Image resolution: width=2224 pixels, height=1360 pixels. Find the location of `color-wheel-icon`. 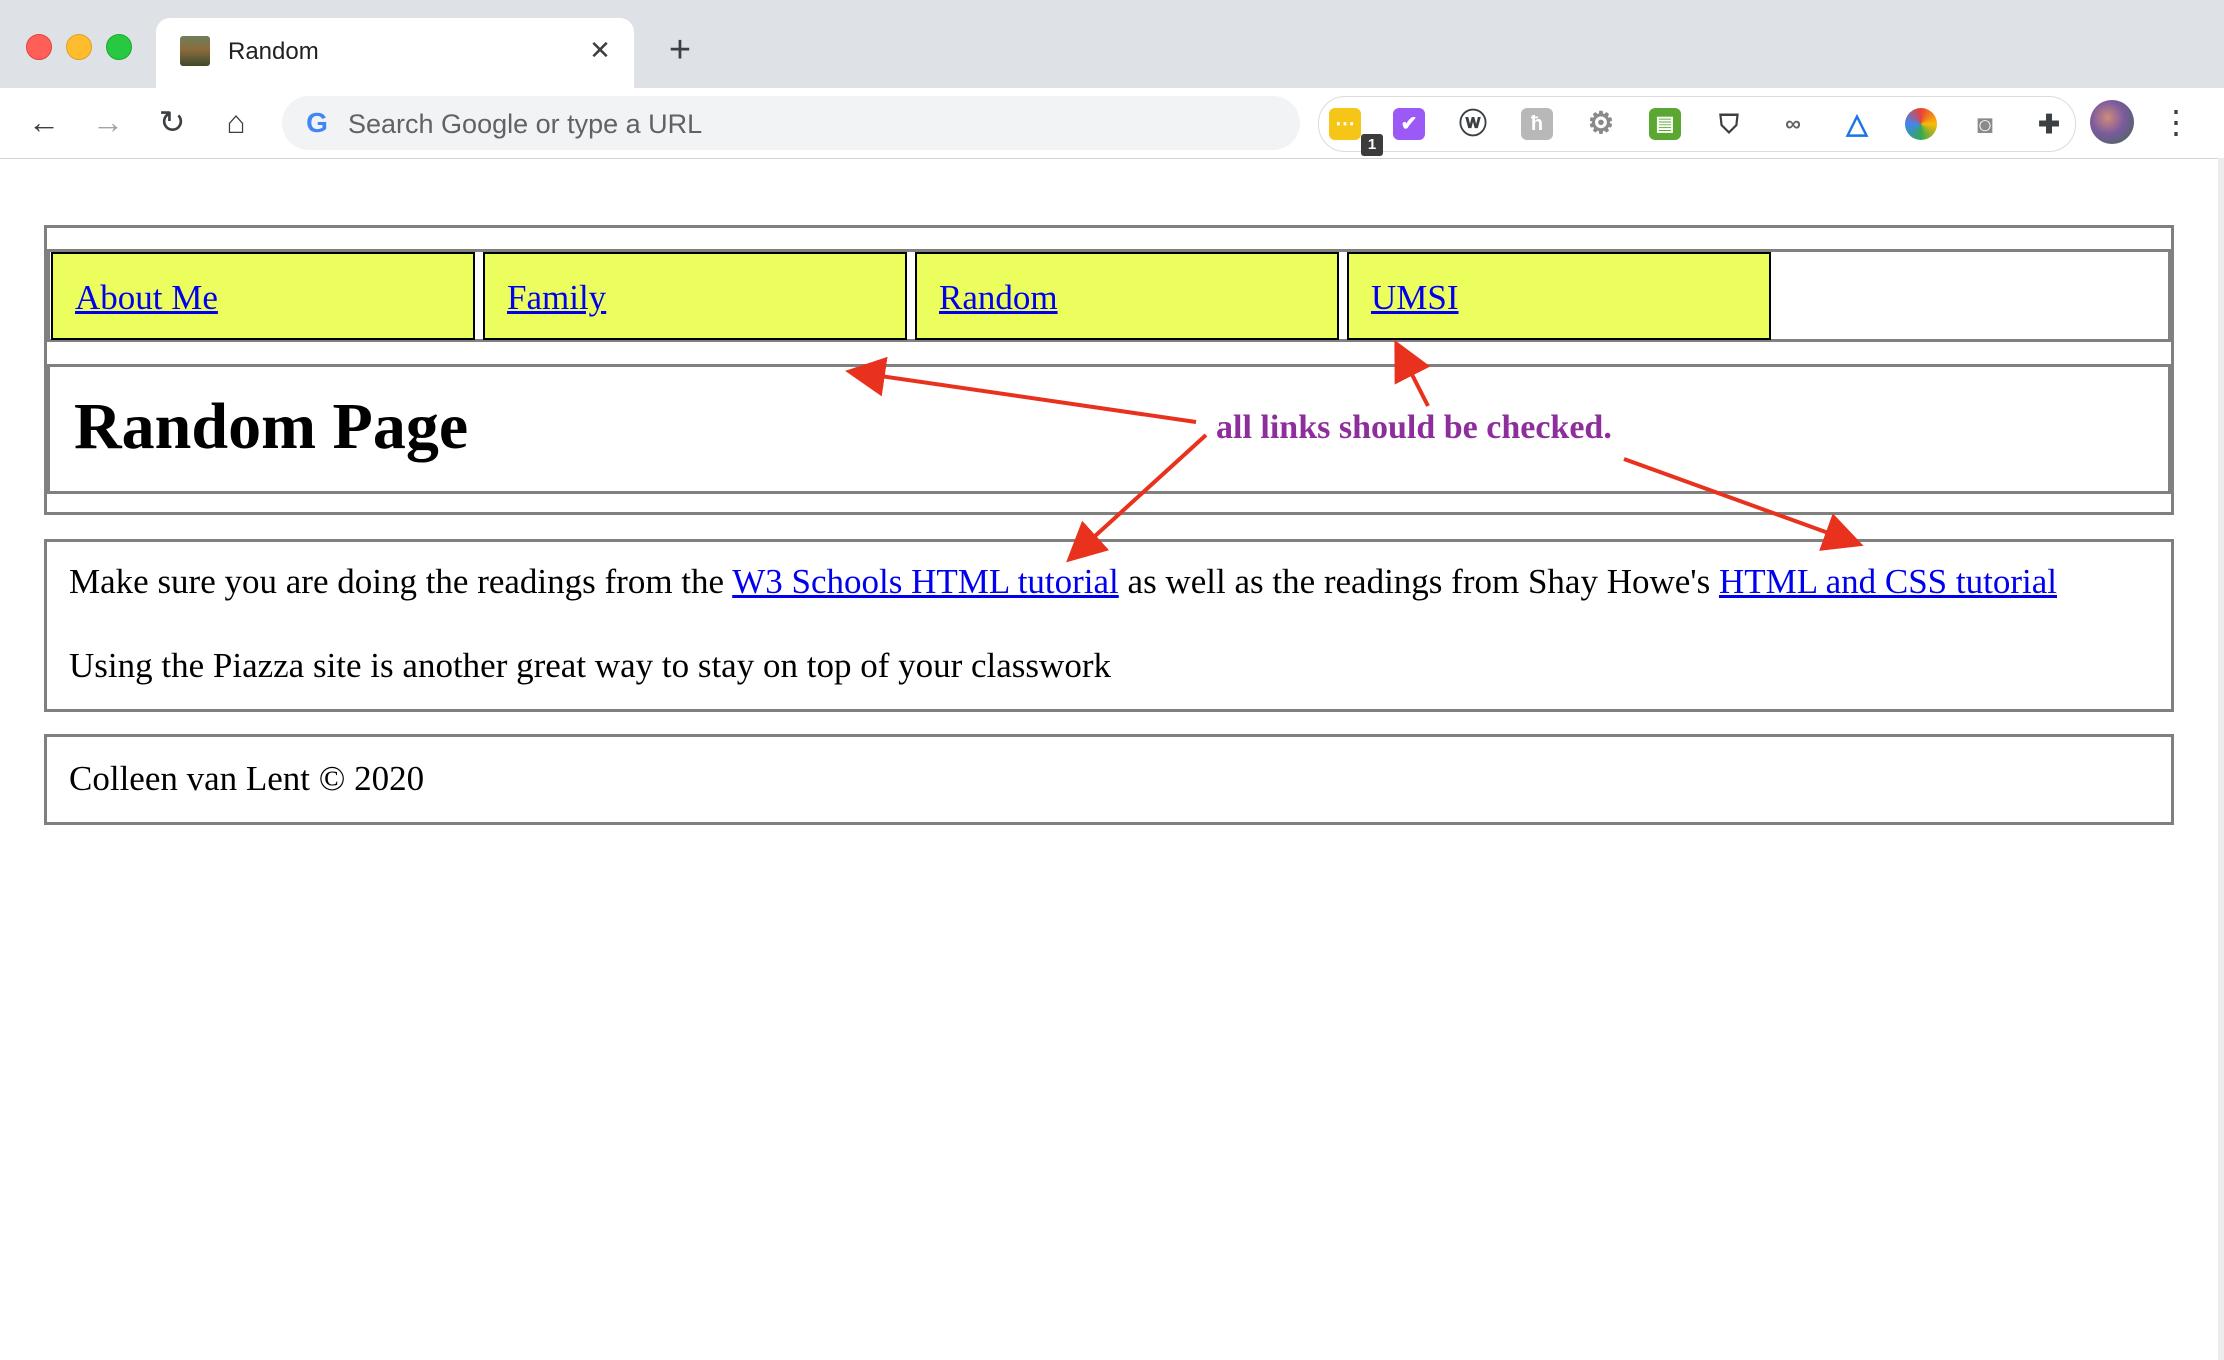

color-wheel-icon is located at coordinates (1921, 124).